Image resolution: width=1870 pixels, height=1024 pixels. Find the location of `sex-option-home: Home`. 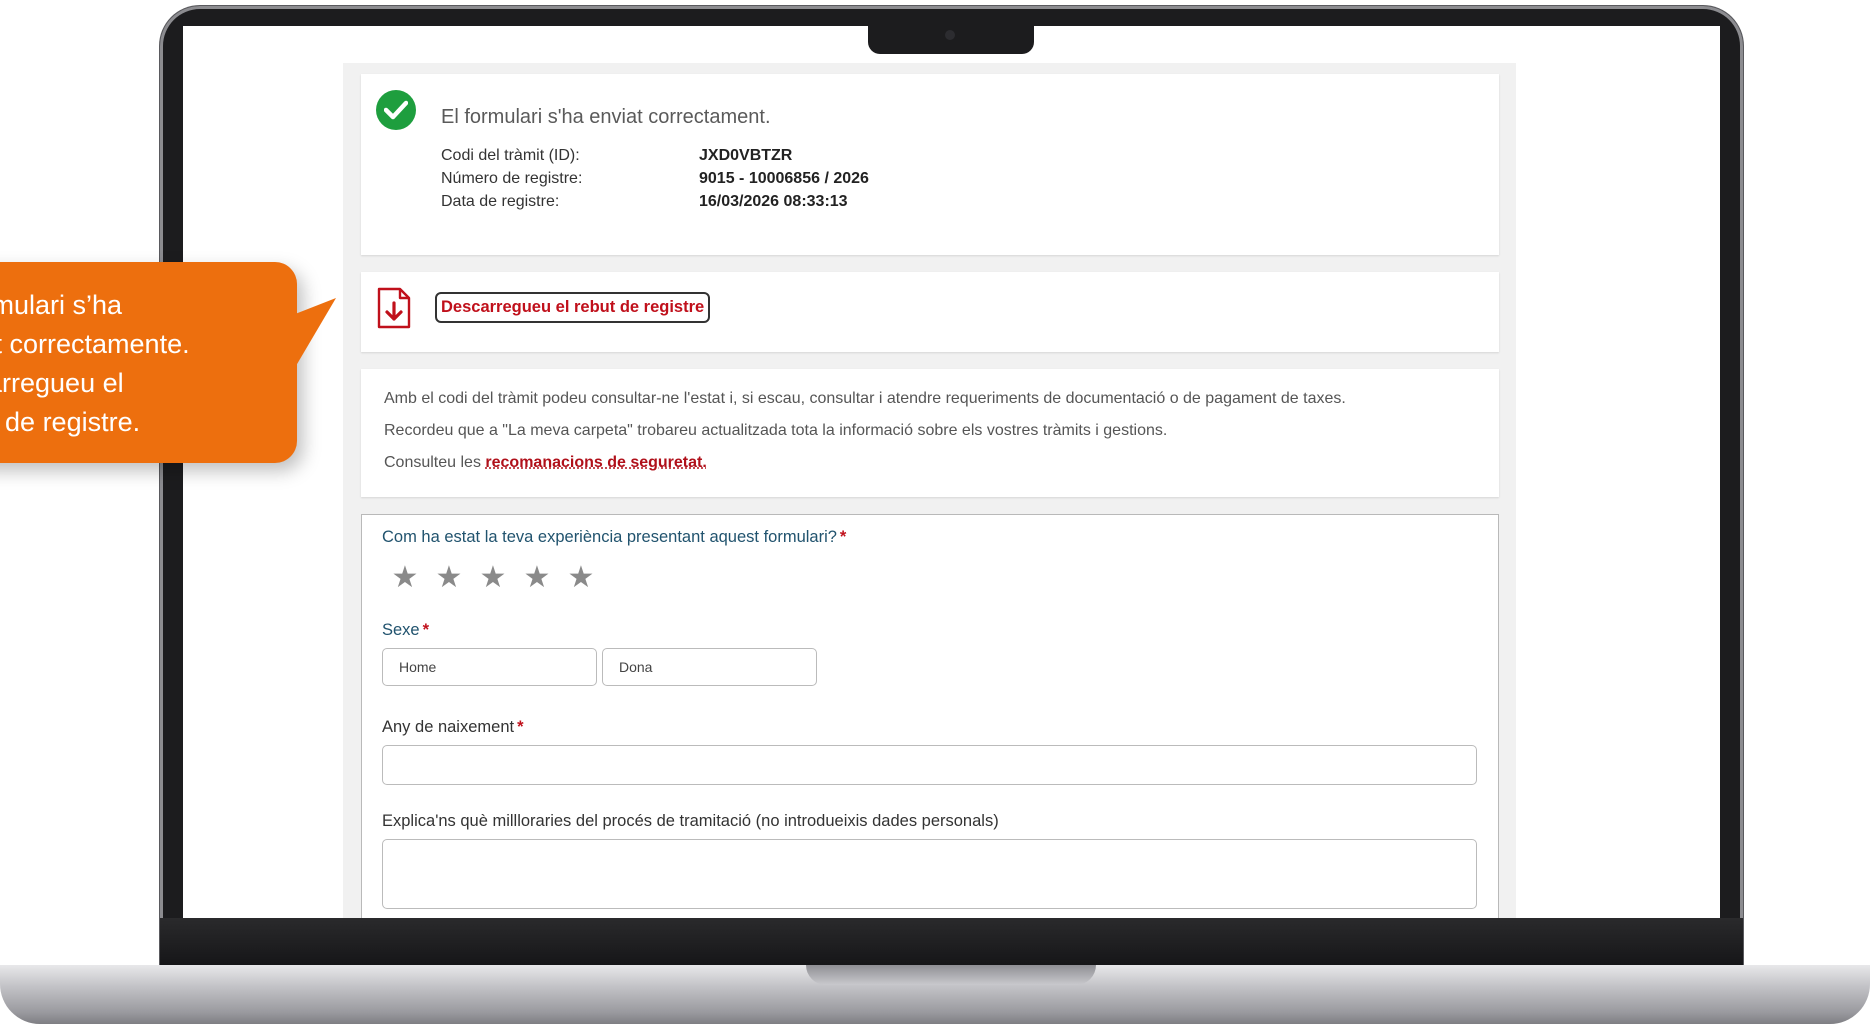

sex-option-home: Home is located at coordinates (489, 667).